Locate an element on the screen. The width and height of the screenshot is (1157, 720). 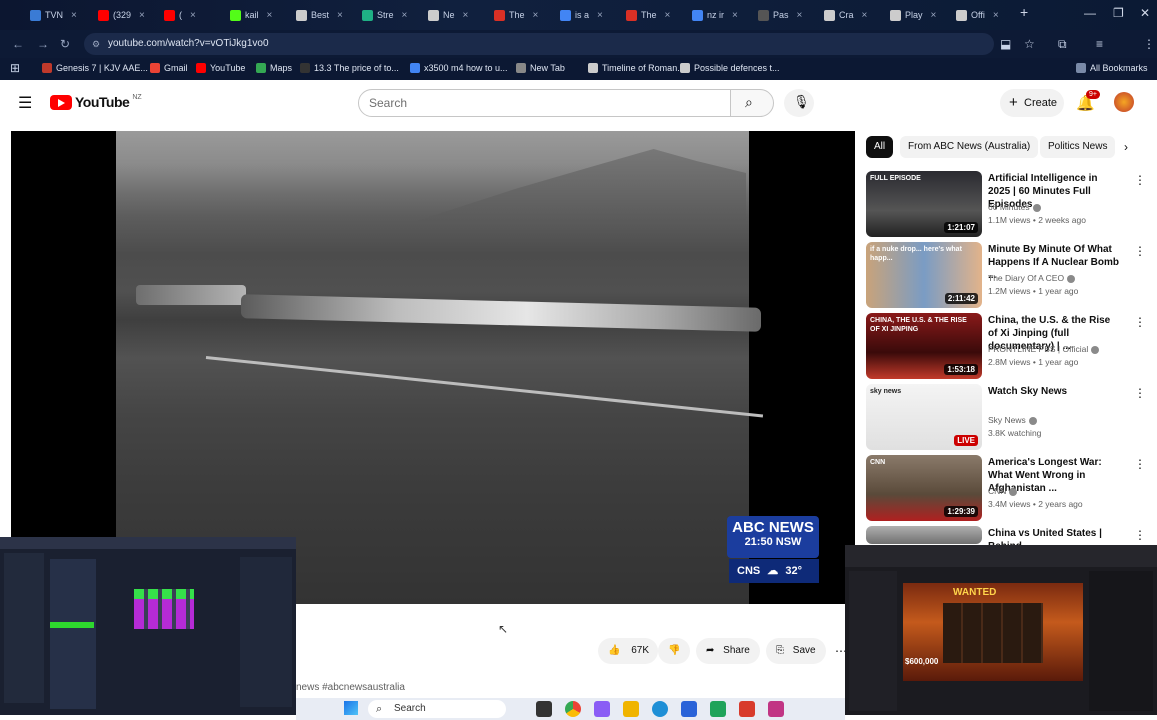
search-input: Search is located at coordinates (544, 103).